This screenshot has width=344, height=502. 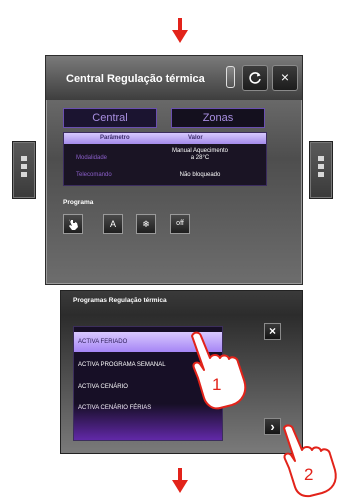 I want to click on callout-number-2: 2, so click(x=308, y=474).